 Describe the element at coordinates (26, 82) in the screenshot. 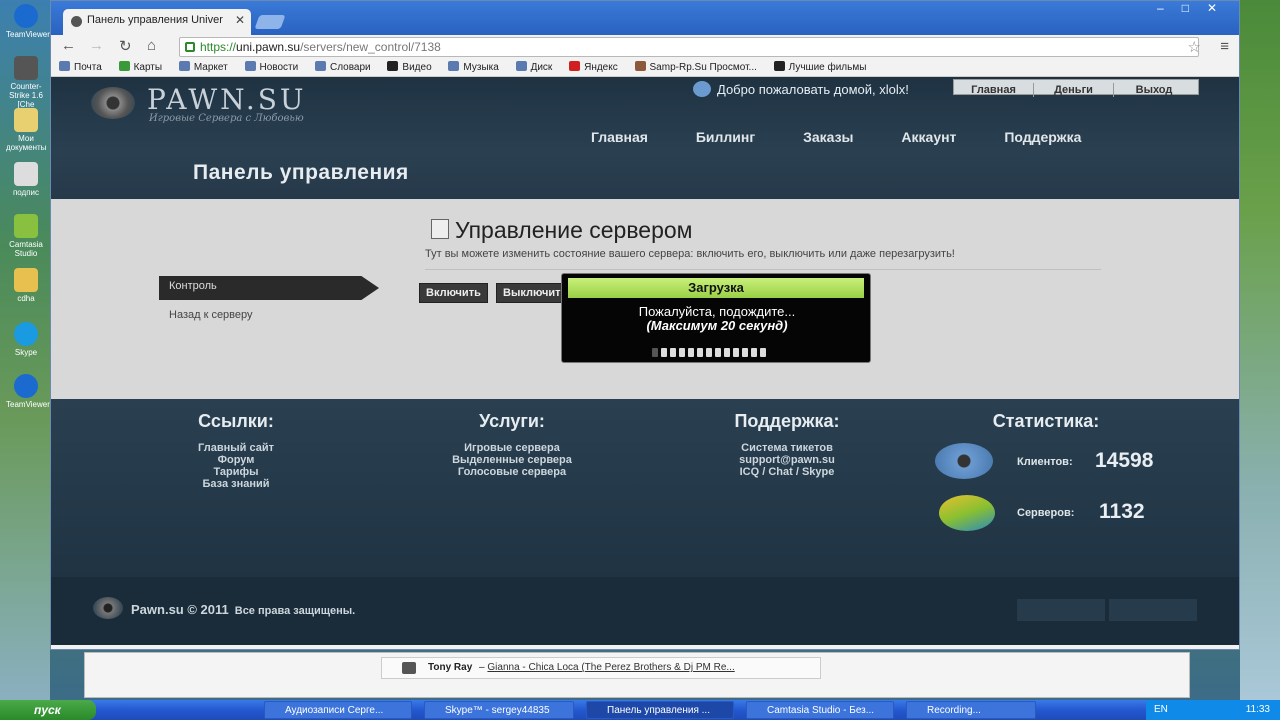

I see `counter-strike-desktop-icon: Counter-Strike 1.6 [Che` at that location.